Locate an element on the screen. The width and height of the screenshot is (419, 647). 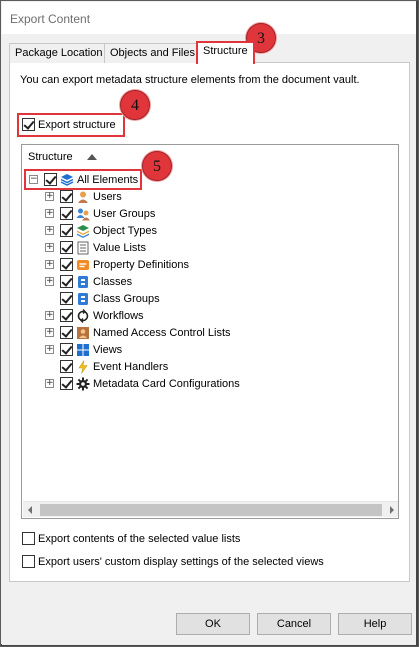
classes-label: Classes is located at coordinates (113, 281).